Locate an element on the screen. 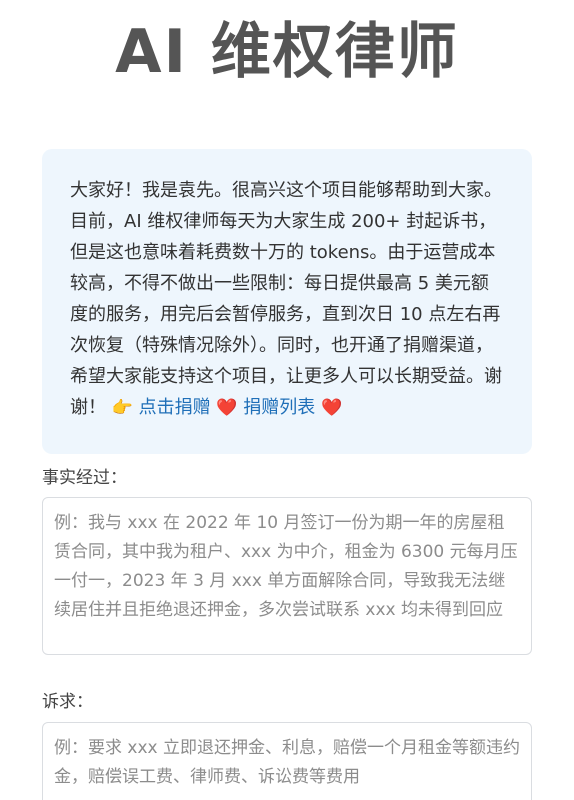 The height and width of the screenshot is (800, 574). donation-list-link: 捐赠列表 is located at coordinates (279, 407).